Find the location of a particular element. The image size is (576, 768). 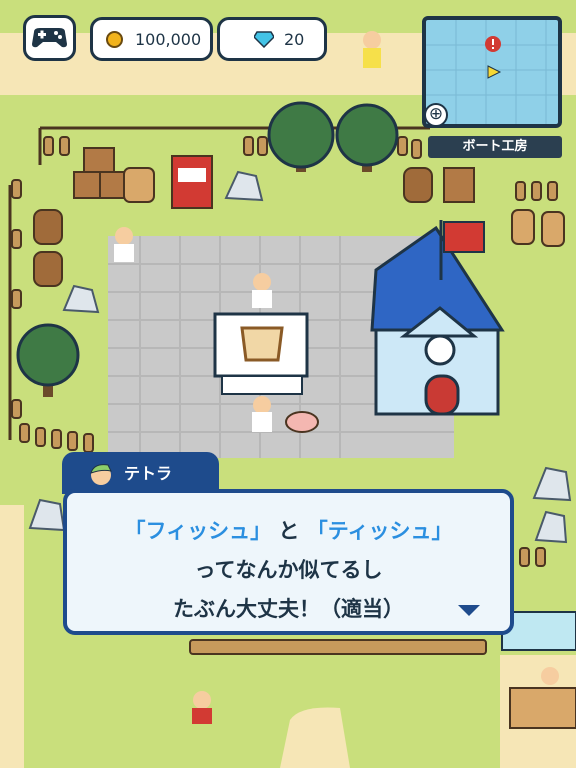

npc-pink-hair is located at coordinates (202, 707).